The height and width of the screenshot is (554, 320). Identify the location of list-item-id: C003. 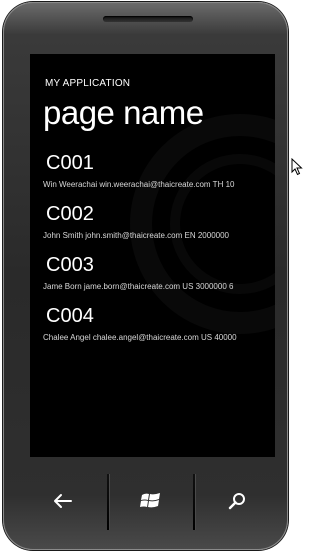
(70, 265).